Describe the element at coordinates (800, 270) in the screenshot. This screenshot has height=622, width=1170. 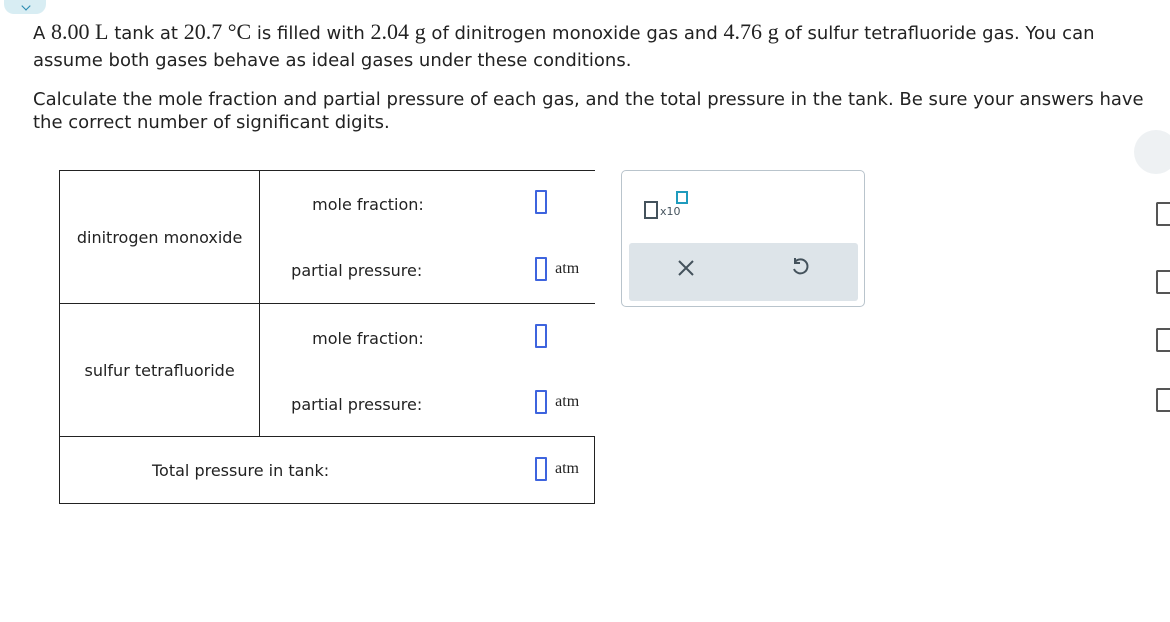
I see `undo-icon` at that location.